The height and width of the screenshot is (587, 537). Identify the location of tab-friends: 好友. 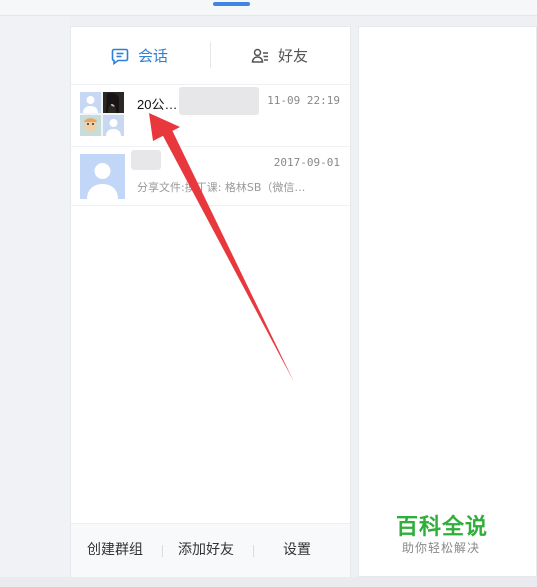
(279, 55).